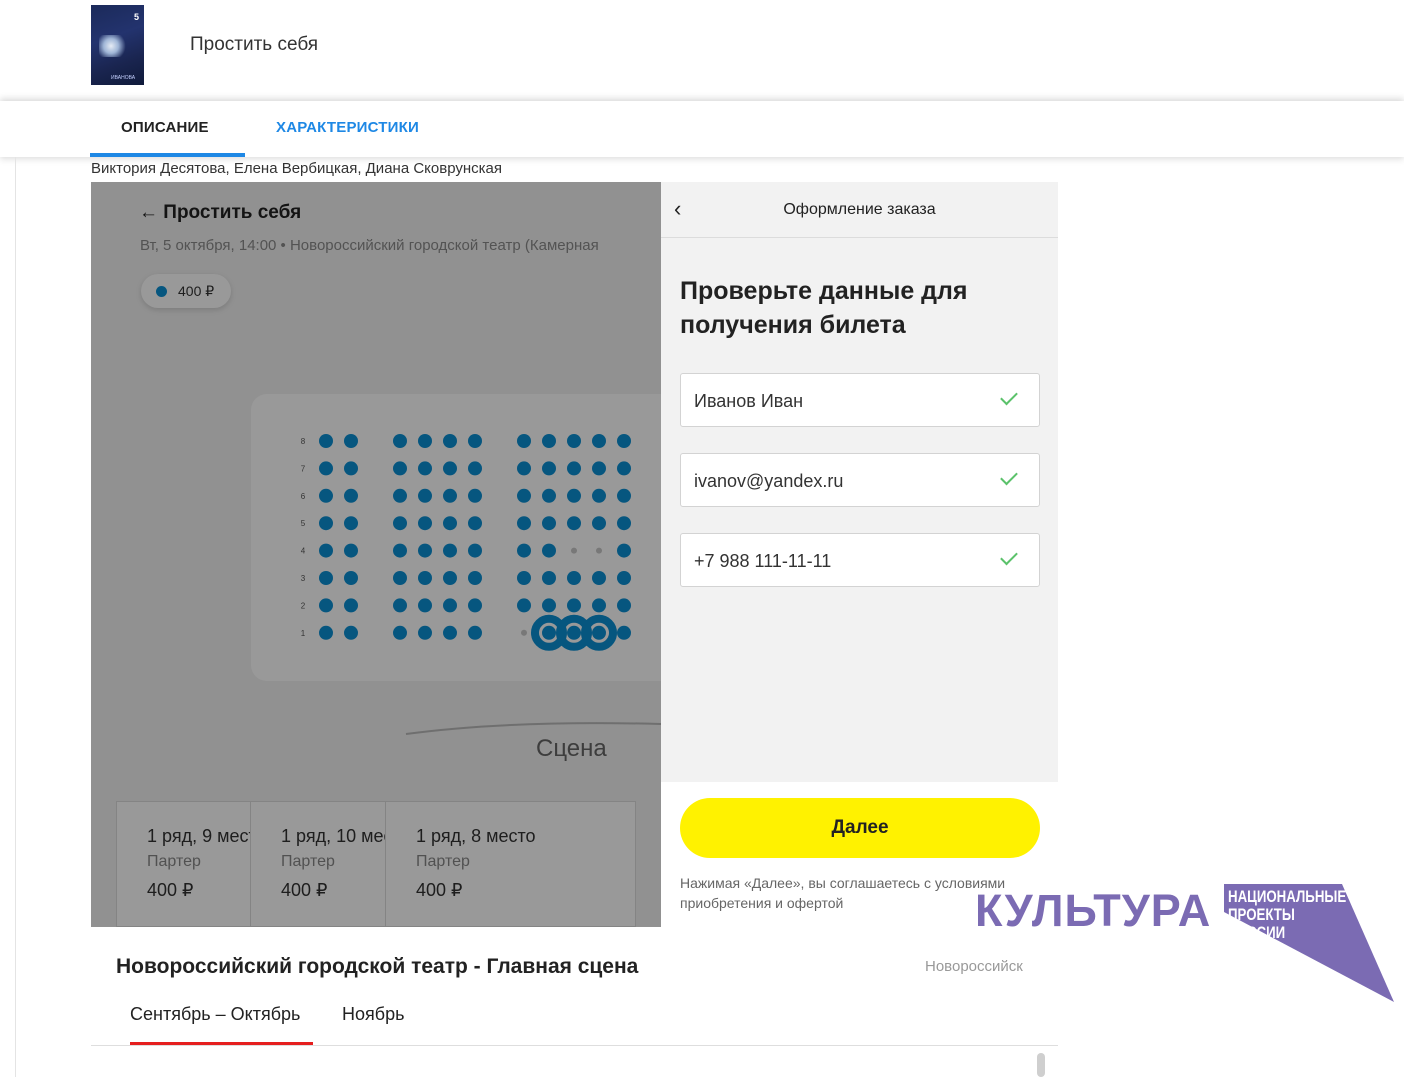 This screenshot has width=1404, height=1077. Describe the element at coordinates (318, 864) in the screenshot. I see `selected-seat-card: 1 ряд, 10 место Партер 400 ₽` at that location.